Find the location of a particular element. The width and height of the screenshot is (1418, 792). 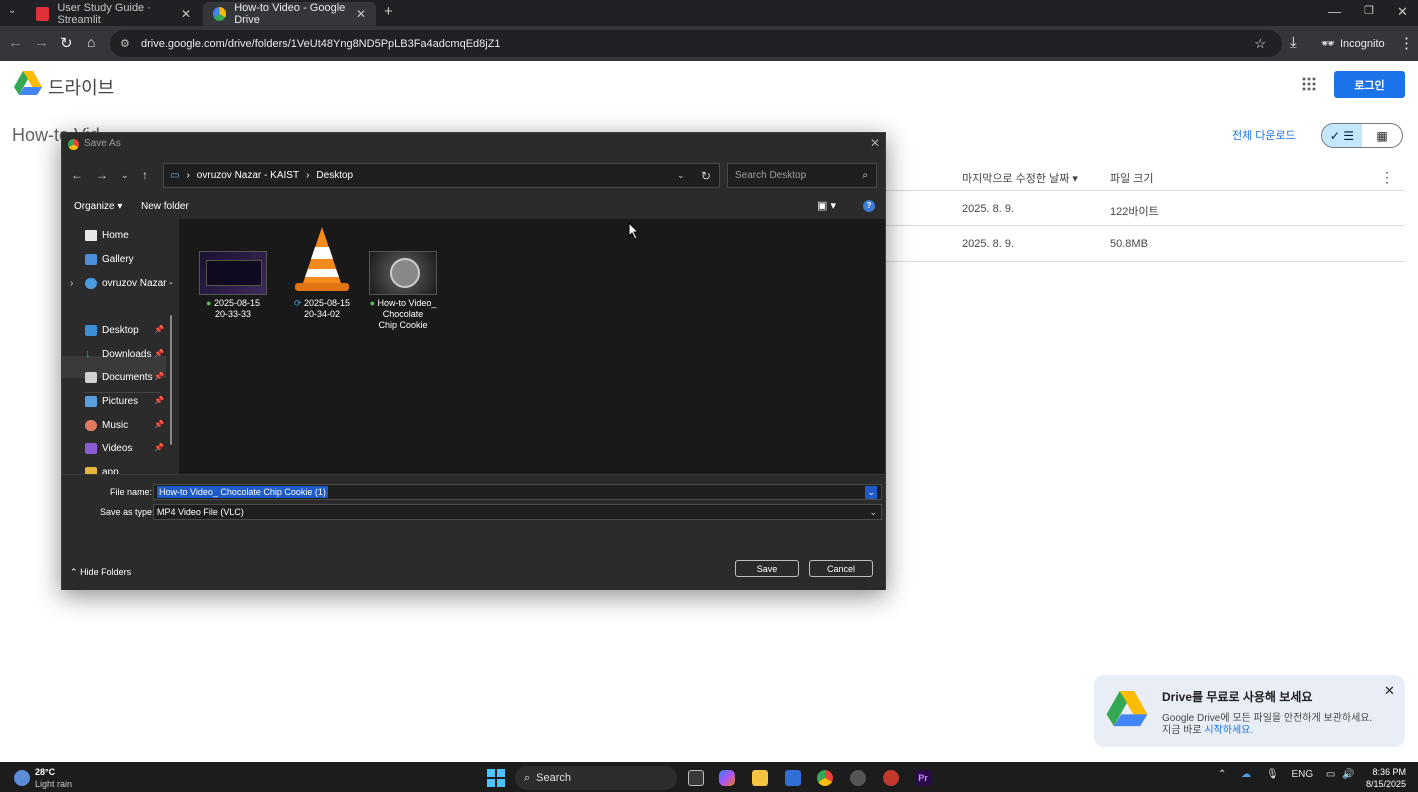

dialog-title: Save As is located at coordinates (102, 143).